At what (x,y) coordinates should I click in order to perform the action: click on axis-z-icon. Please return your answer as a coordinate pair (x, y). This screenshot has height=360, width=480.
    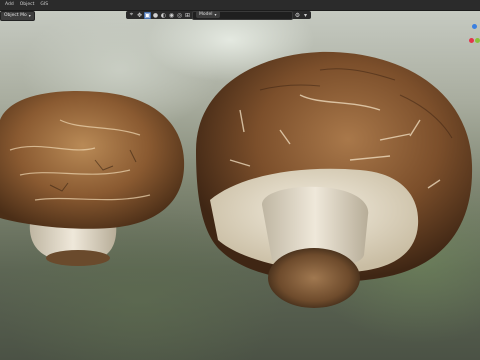
    Looking at the image, I should click on (474, 26).